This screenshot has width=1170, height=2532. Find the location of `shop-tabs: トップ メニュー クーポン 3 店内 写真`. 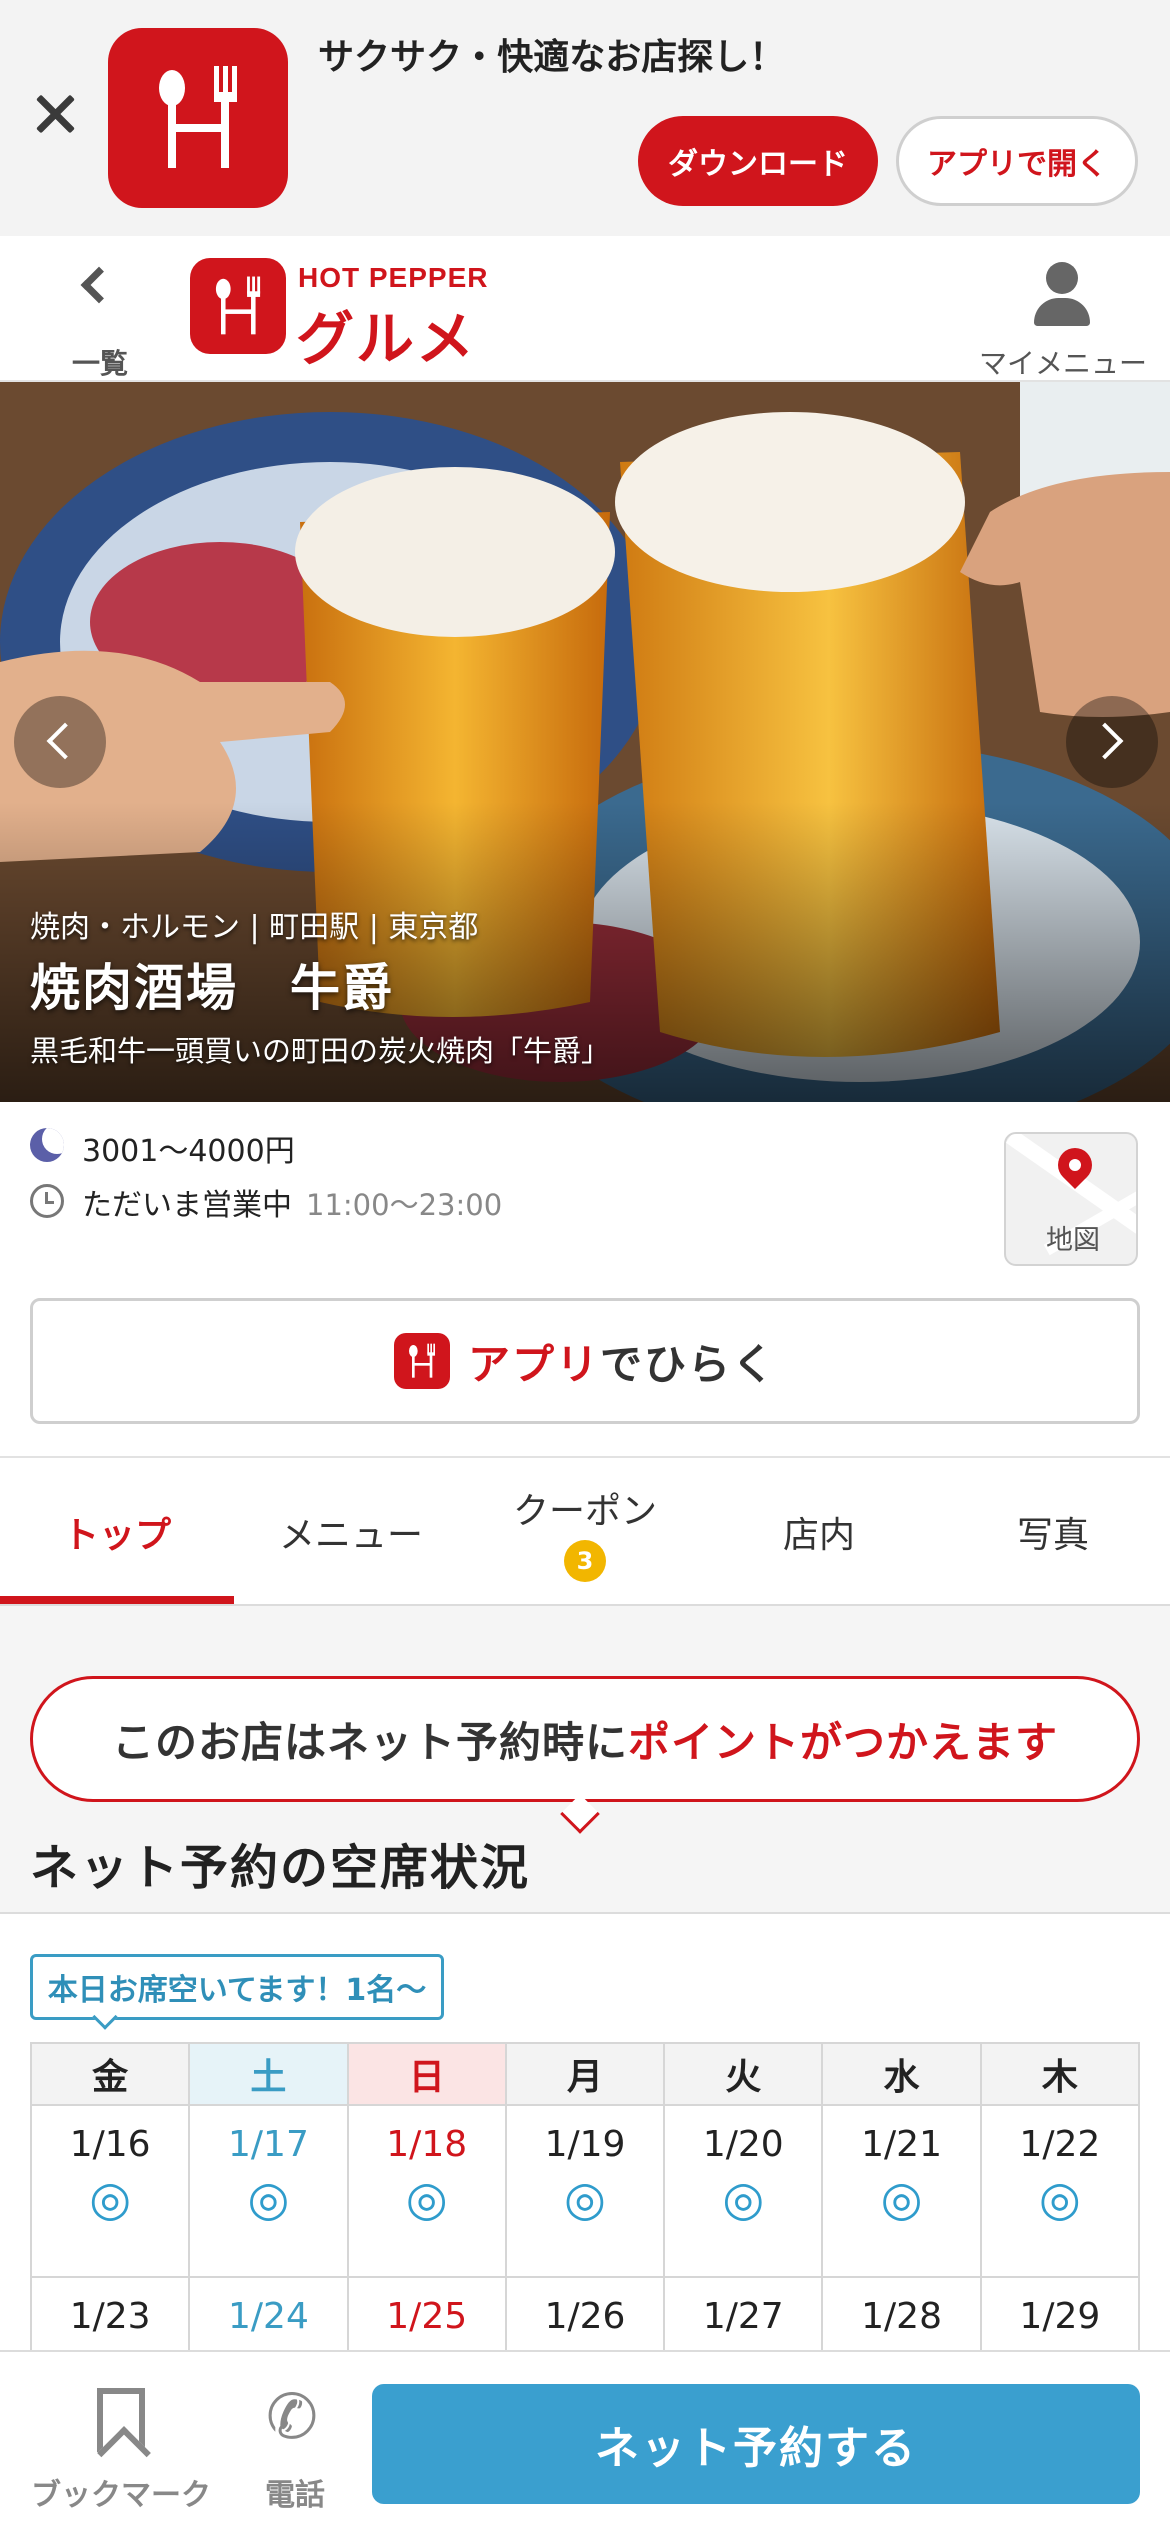

shop-tabs: トップ メニュー クーポン 3 店内 写真 is located at coordinates (585, 1532).